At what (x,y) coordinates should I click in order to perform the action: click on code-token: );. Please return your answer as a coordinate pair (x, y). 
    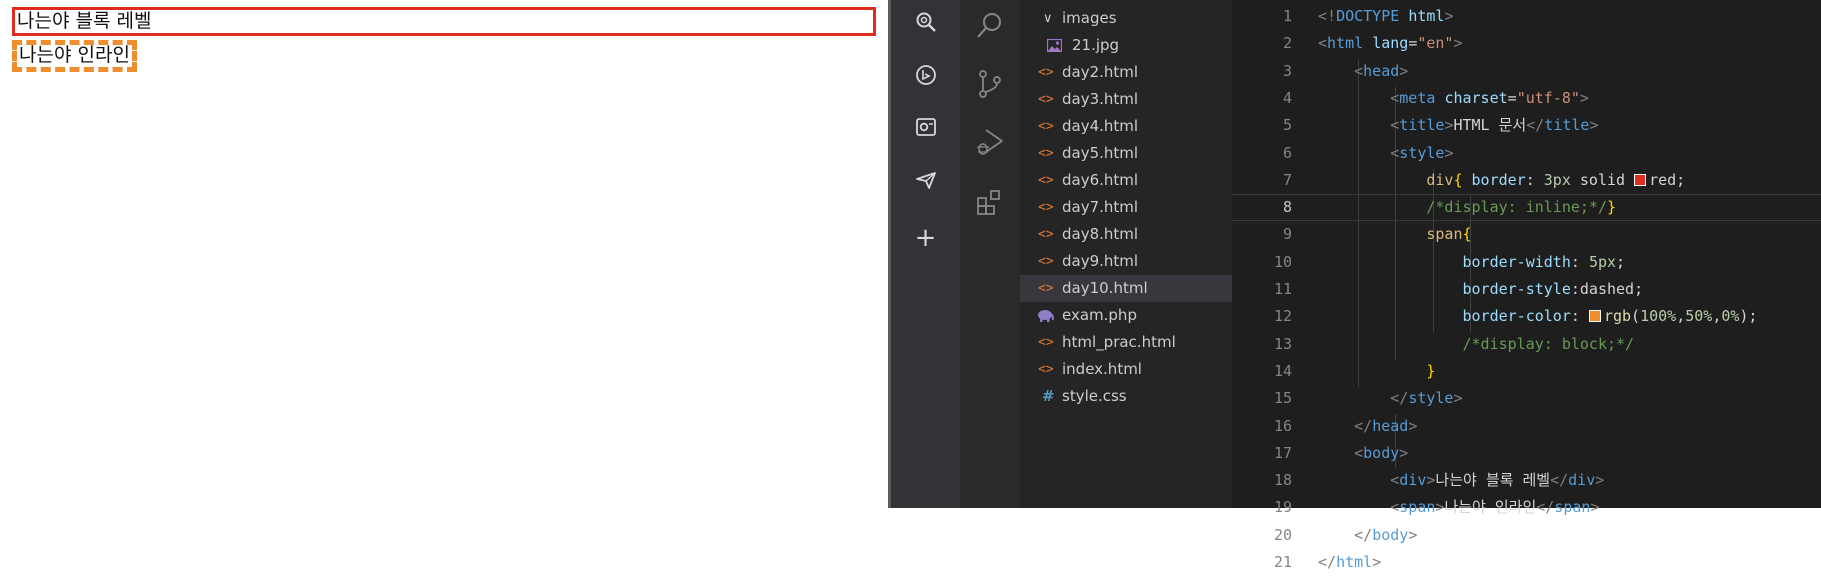
    Looking at the image, I should click on (1748, 316).